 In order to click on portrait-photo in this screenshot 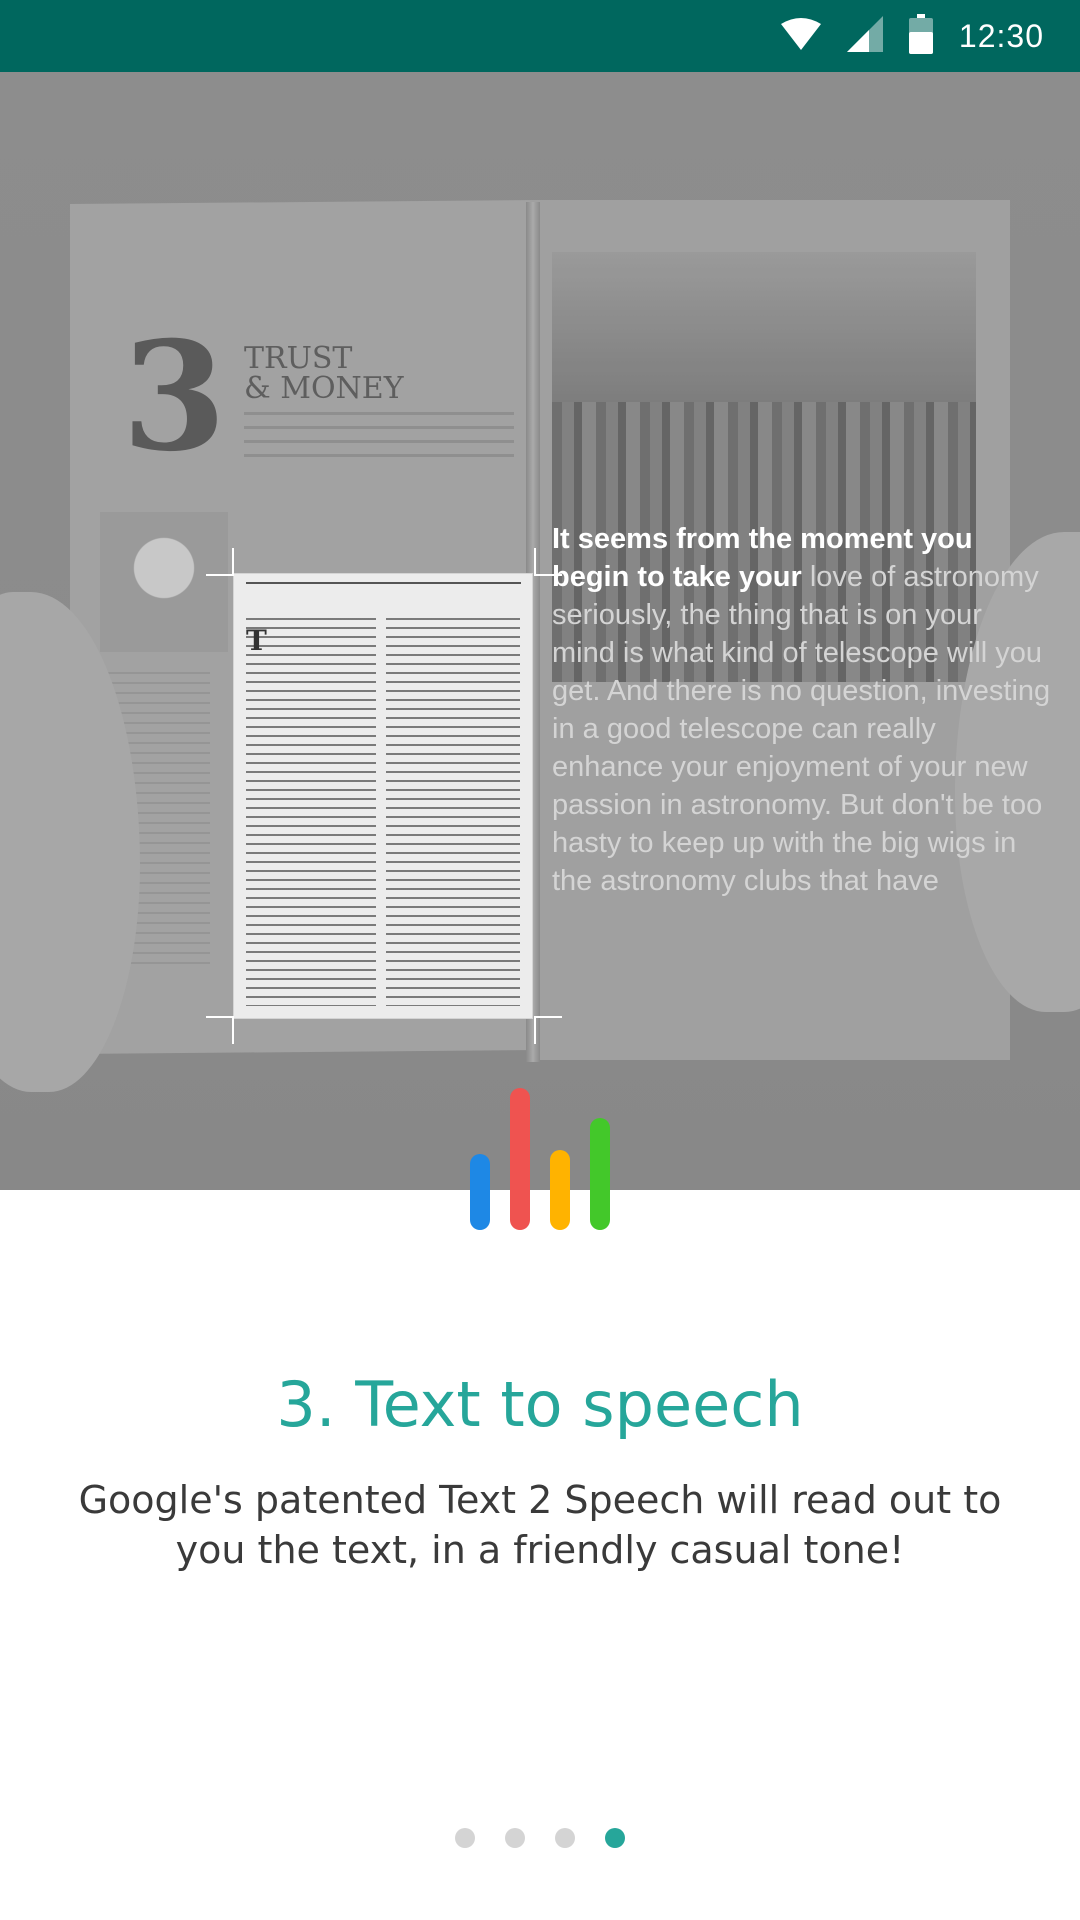, I will do `click(164, 582)`.